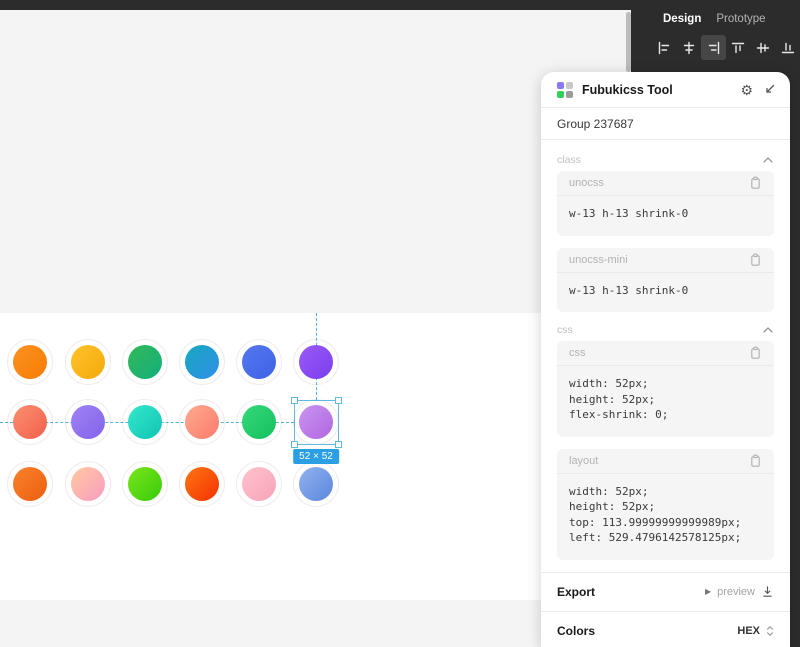 The height and width of the screenshot is (647, 800). Describe the element at coordinates (708, 591) in the screenshot. I see `play-icon: ▶` at that location.